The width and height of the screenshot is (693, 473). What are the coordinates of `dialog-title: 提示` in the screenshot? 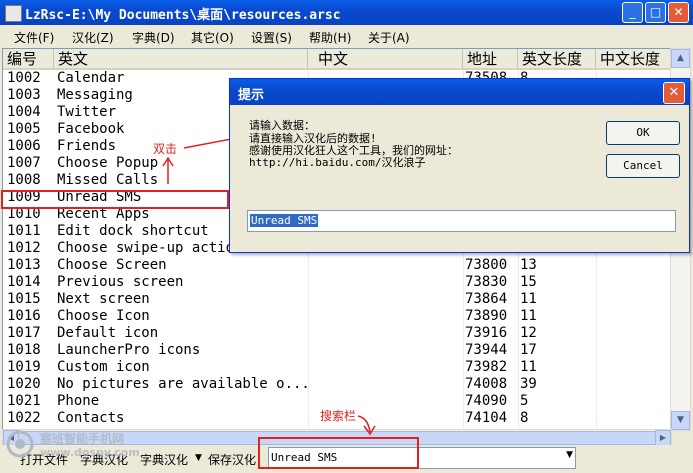 It's located at (251, 95).